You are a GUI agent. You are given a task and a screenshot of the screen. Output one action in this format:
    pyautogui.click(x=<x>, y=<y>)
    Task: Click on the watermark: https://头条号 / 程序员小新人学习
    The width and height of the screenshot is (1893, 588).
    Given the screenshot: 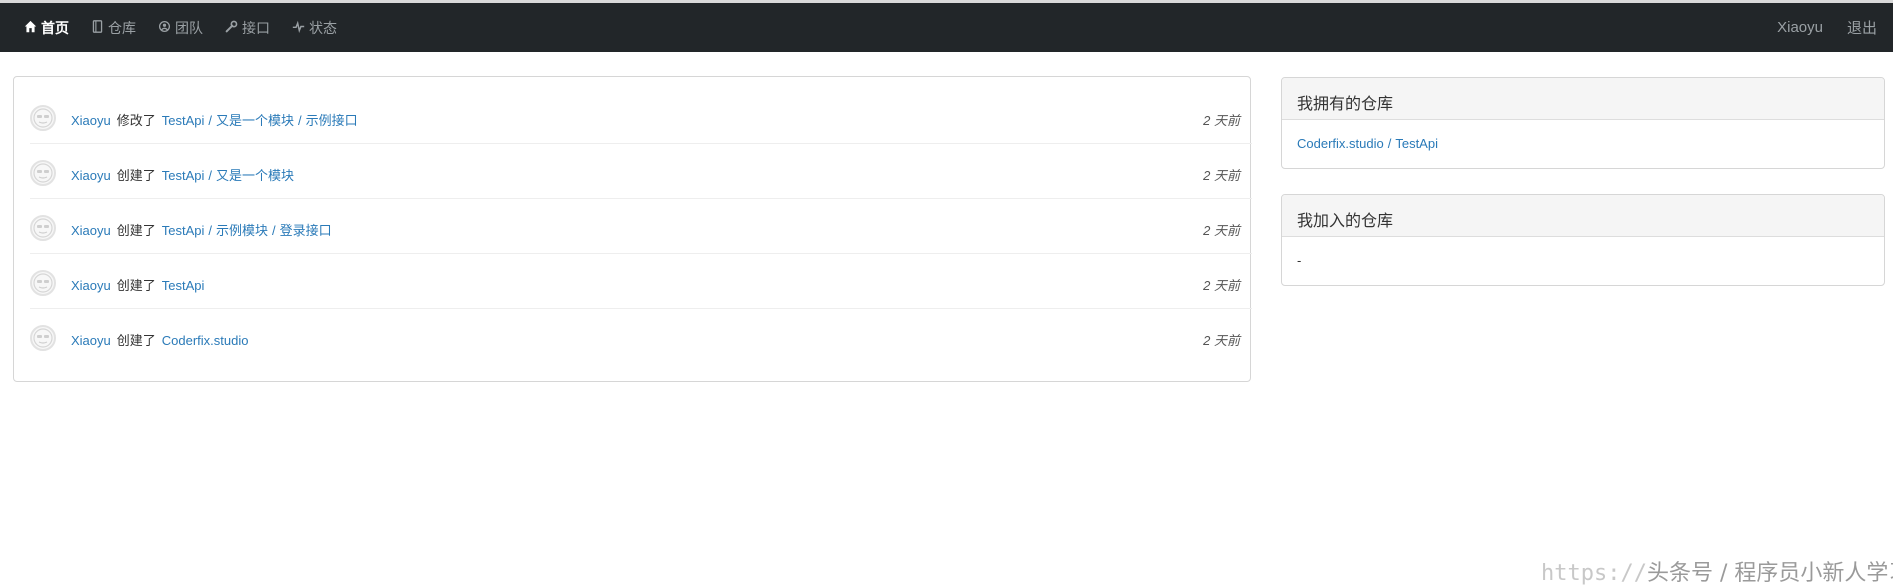 What is the action you would take?
    pyautogui.click(x=1717, y=571)
    